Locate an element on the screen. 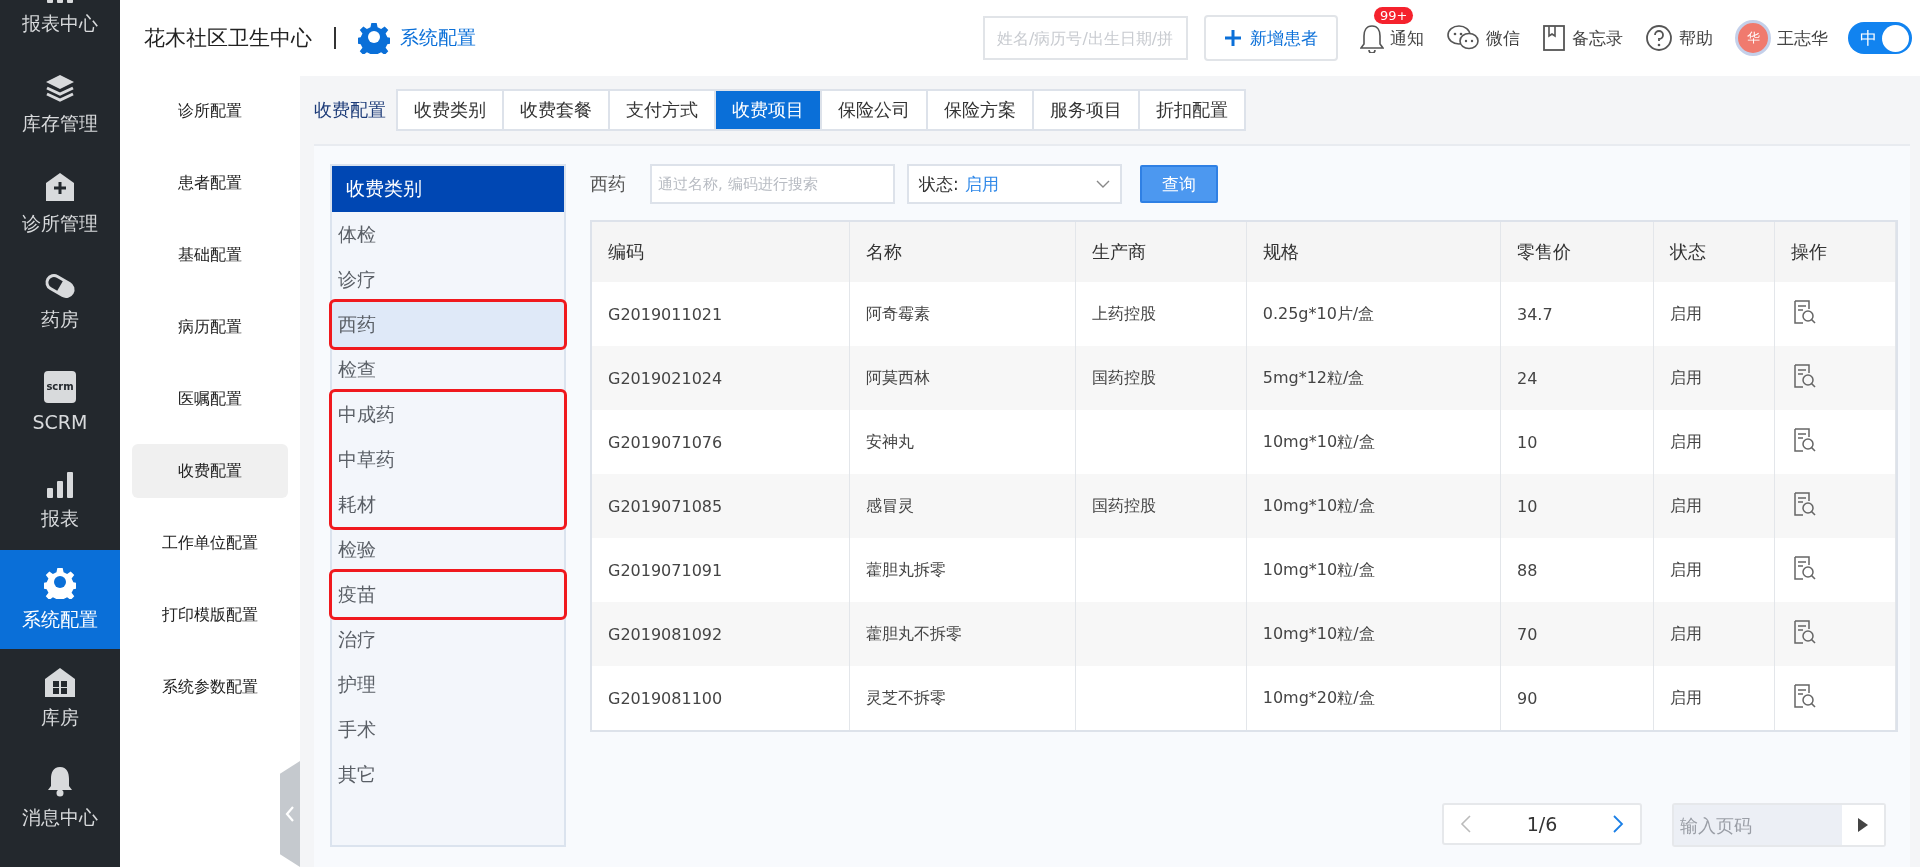 Image resolution: width=1920 pixels, height=867 pixels. nav-item: scrm SCRM is located at coordinates (60, 401).